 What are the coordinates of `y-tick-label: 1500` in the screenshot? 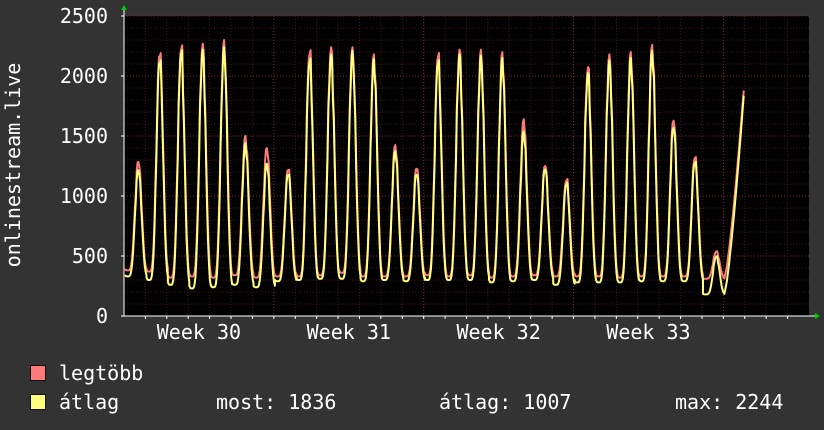 It's located at (84, 136).